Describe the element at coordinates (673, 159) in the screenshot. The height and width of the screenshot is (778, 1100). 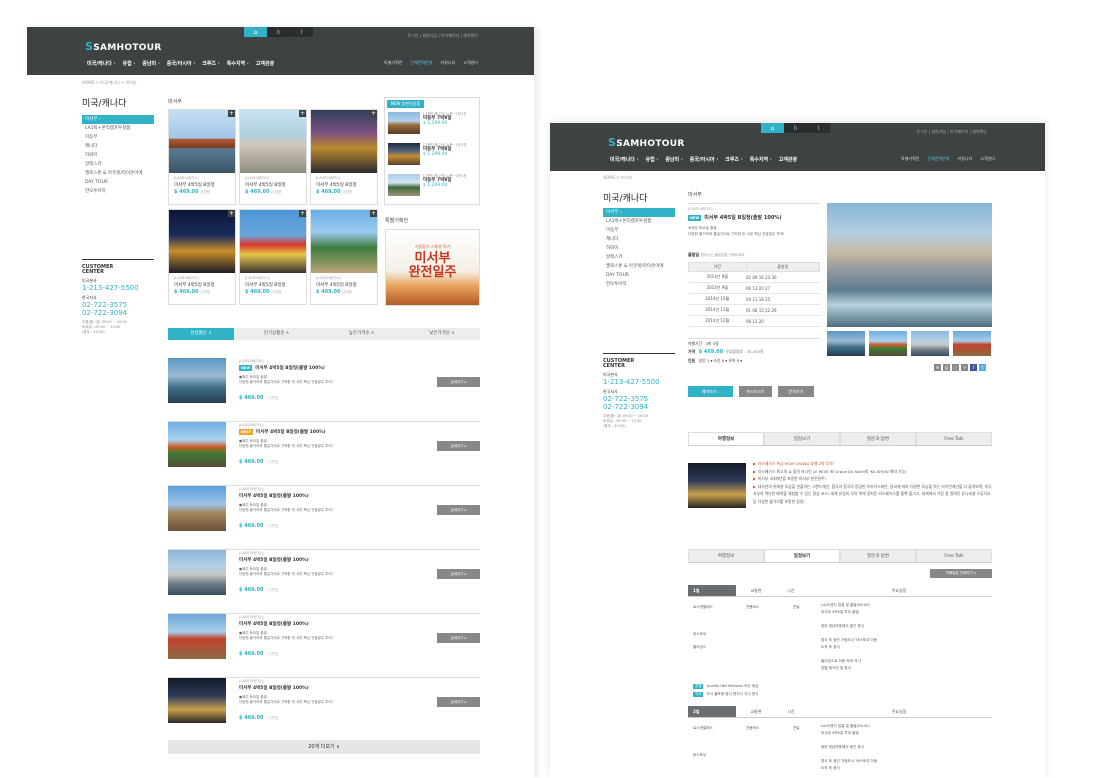
I see `gnb-item: 중남미 ·` at that location.